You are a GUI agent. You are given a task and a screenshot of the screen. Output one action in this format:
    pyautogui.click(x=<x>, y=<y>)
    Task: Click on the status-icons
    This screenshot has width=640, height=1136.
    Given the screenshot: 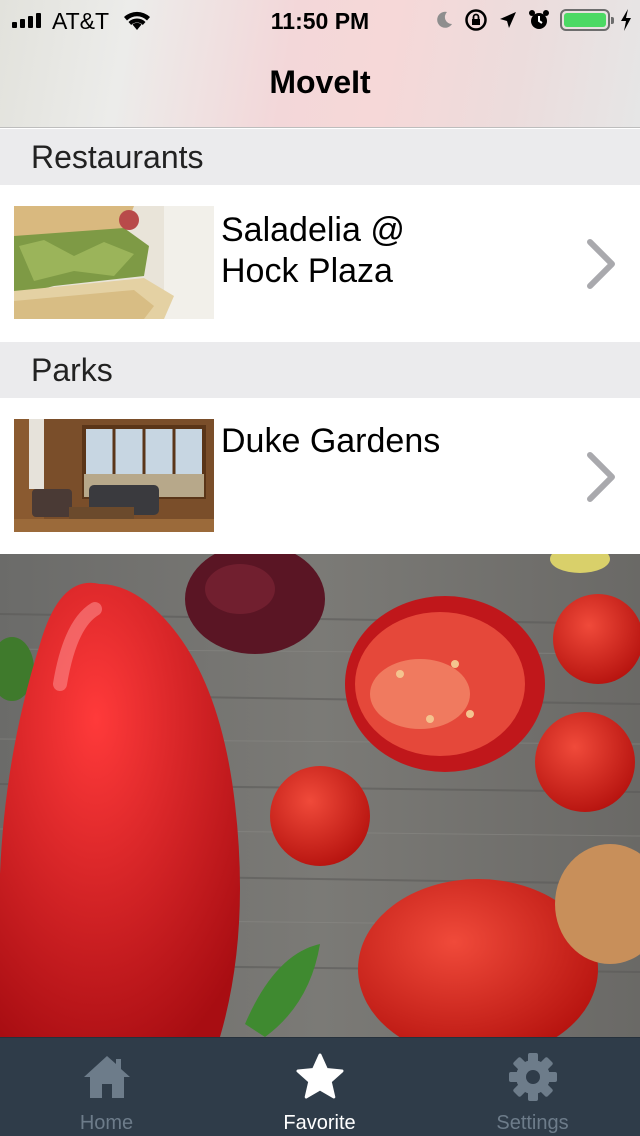 What is the action you would take?
    pyautogui.click(x=533, y=20)
    